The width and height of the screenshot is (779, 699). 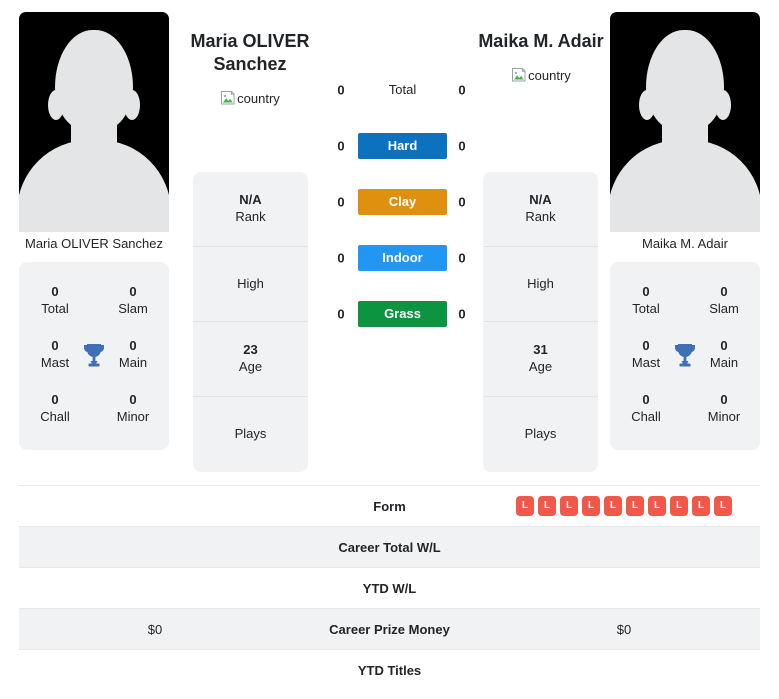 I want to click on right-titles-minor: 0 Minor, so click(x=724, y=408).